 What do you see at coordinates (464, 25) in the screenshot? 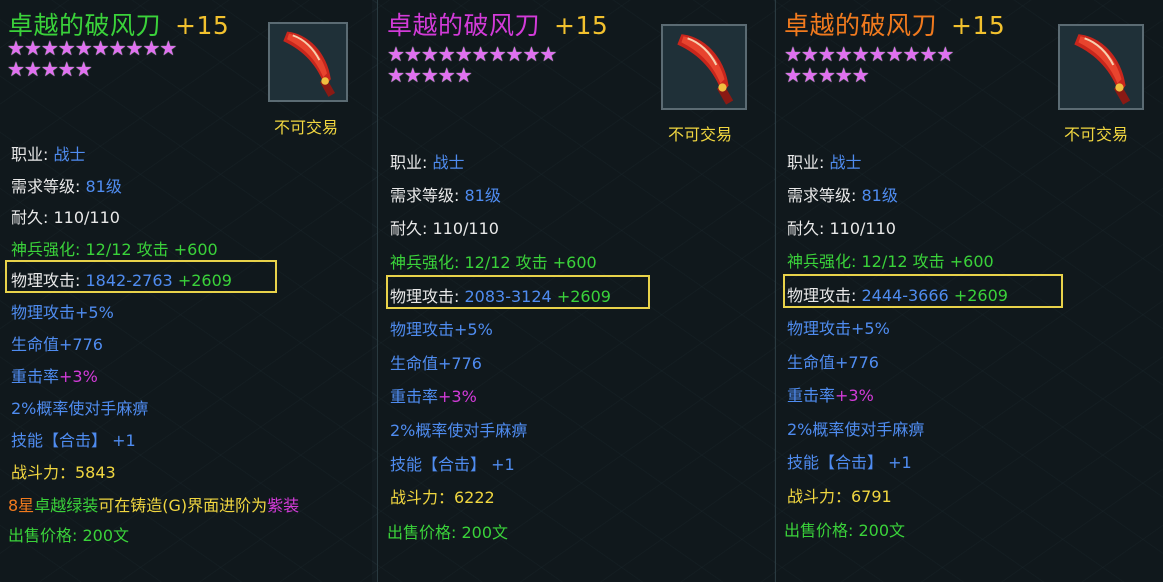
I see `item-name: 卓越的破风刀` at bounding box center [464, 25].